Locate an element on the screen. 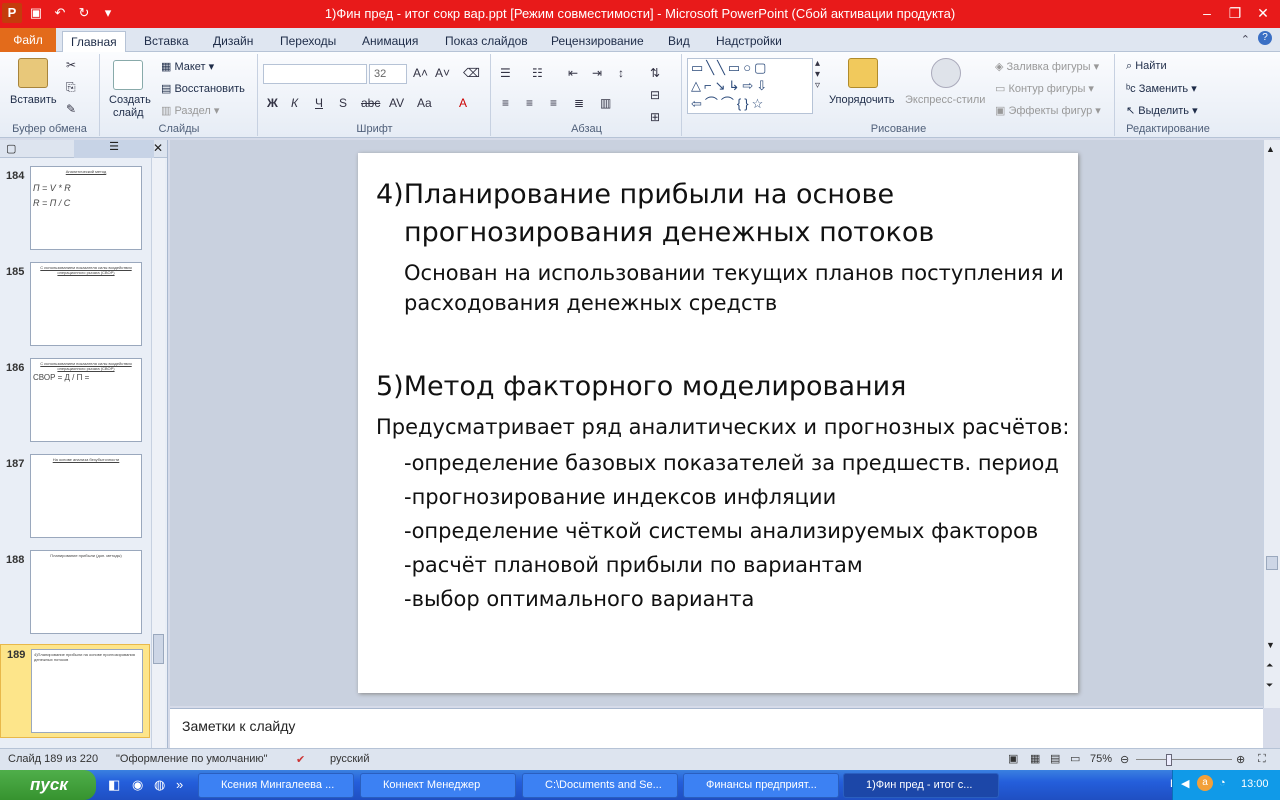 This screenshot has height=800, width=1280. editor-scrollbar: ▲ ▼ ⏶ ⏷ is located at coordinates (1271, 424).